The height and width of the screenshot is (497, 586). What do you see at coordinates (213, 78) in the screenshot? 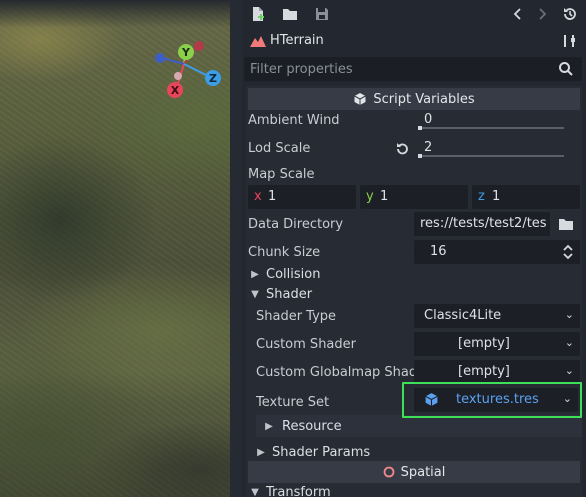
I see `gizmo-z-label: Z` at bounding box center [213, 78].